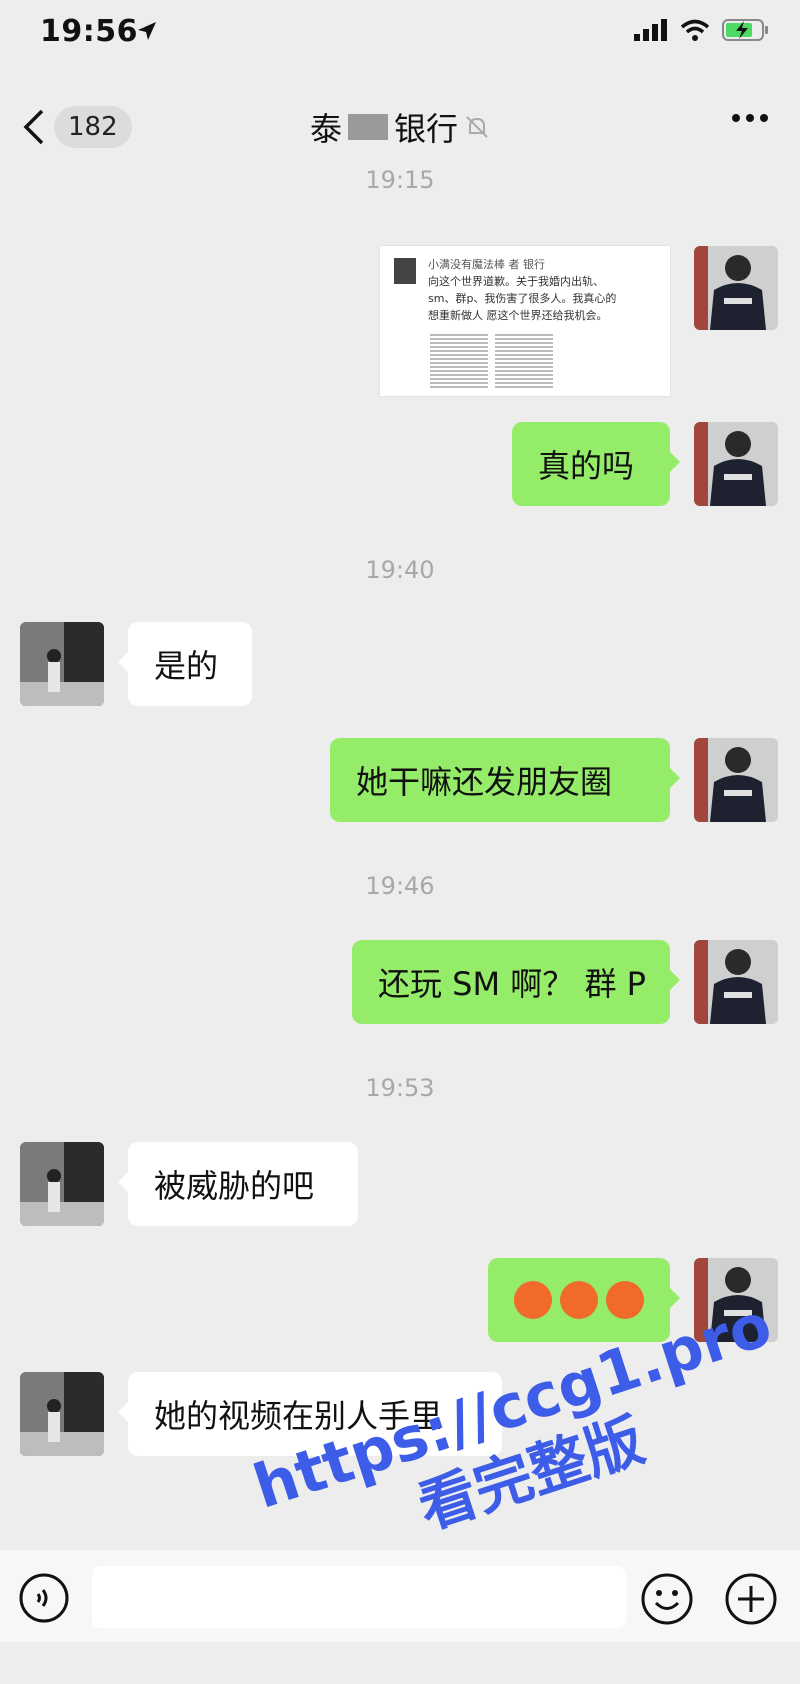  What do you see at coordinates (238, 1184) in the screenshot?
I see `received-message: 被威胁的吧` at bounding box center [238, 1184].